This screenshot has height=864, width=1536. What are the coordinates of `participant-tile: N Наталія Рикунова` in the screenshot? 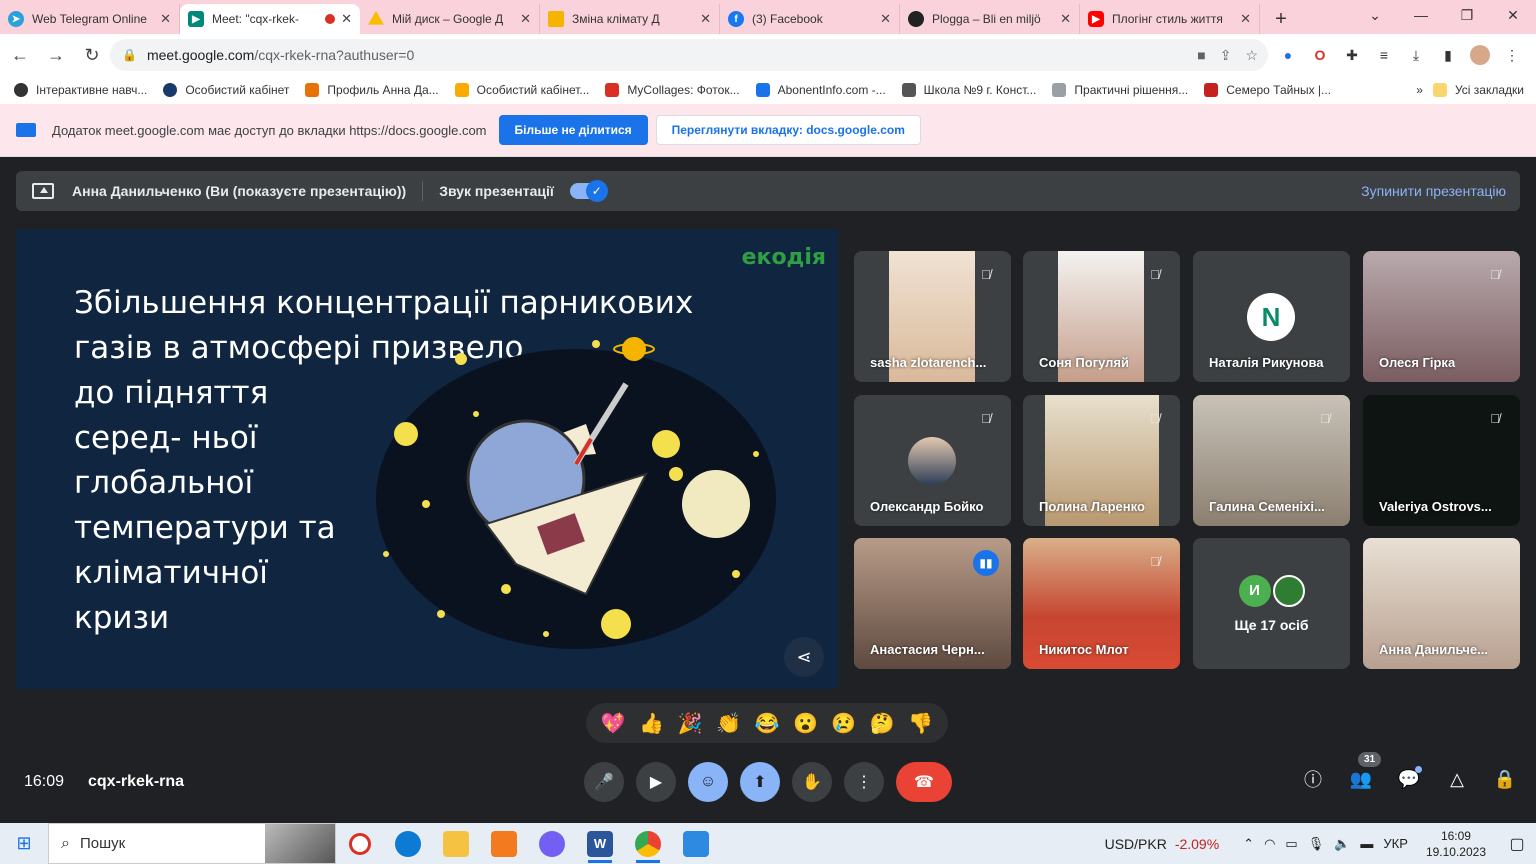 It's located at (1271, 316).